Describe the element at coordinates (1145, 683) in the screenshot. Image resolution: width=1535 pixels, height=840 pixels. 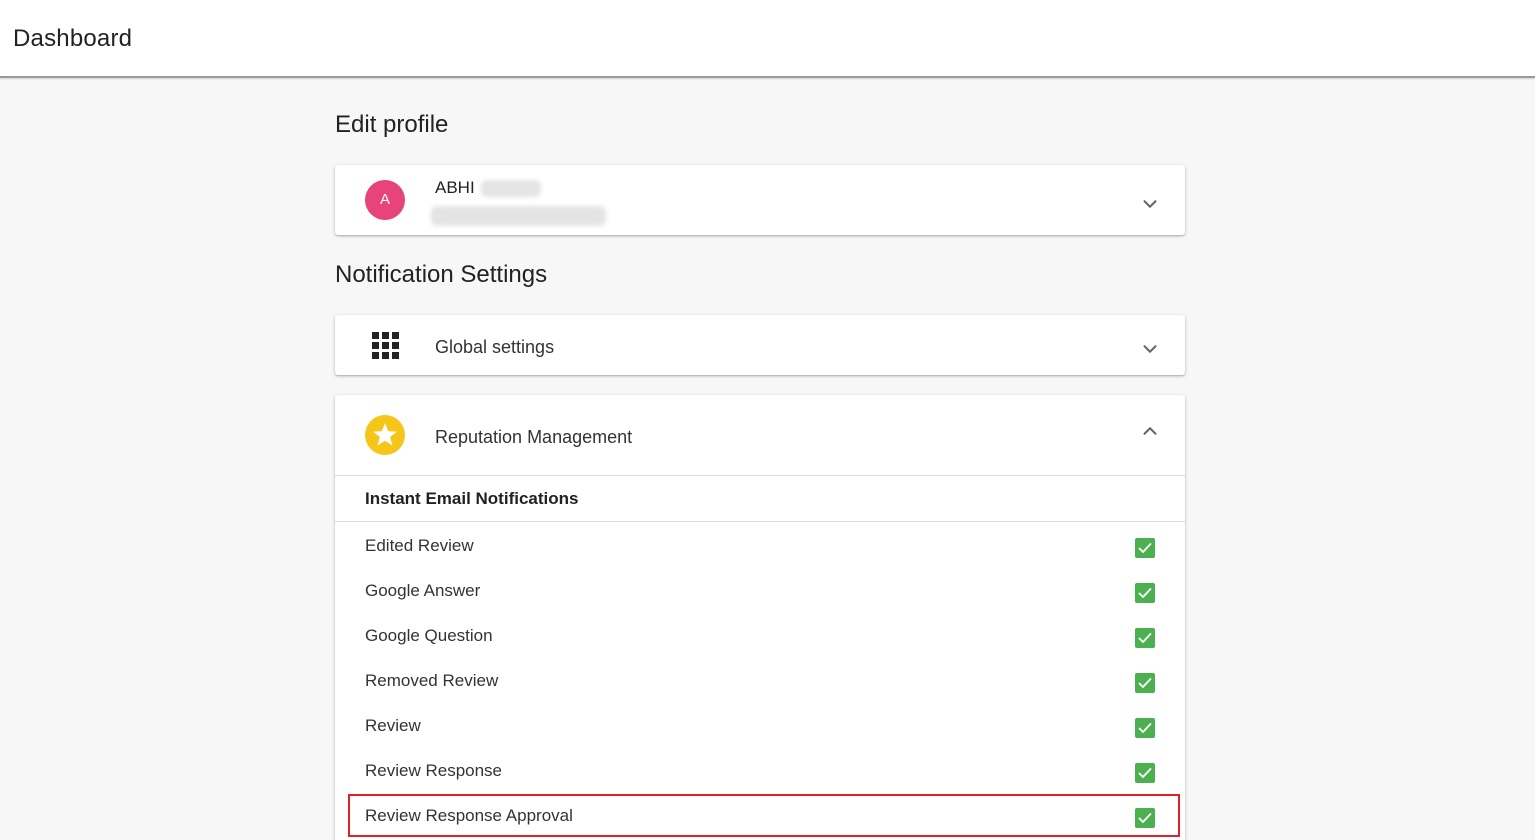
I see `removed-review-checkbox` at that location.